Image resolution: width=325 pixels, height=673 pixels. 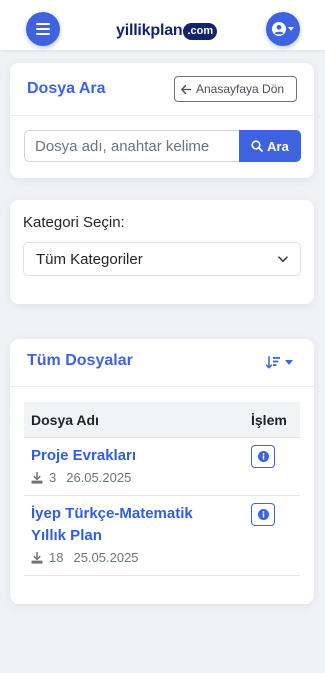 What do you see at coordinates (53, 477) in the screenshot?
I see `download-count: 3` at bounding box center [53, 477].